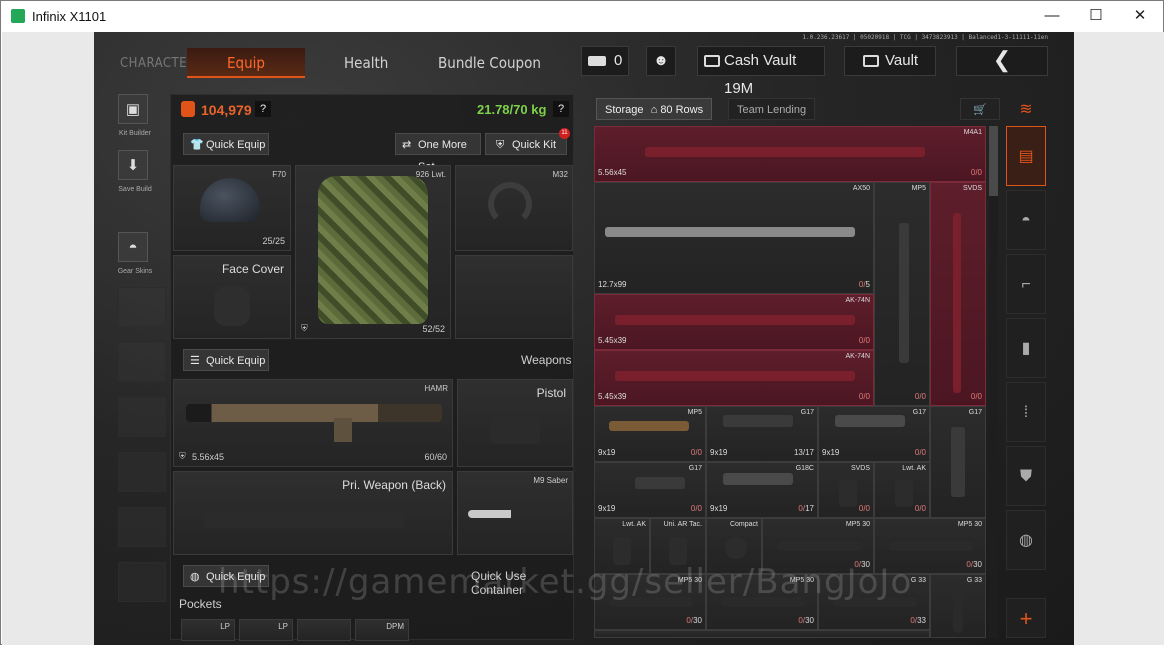 This screenshot has height=645, width=1164. What do you see at coordinates (758, 421) in the screenshot?
I see `pistol-icon` at bounding box center [758, 421].